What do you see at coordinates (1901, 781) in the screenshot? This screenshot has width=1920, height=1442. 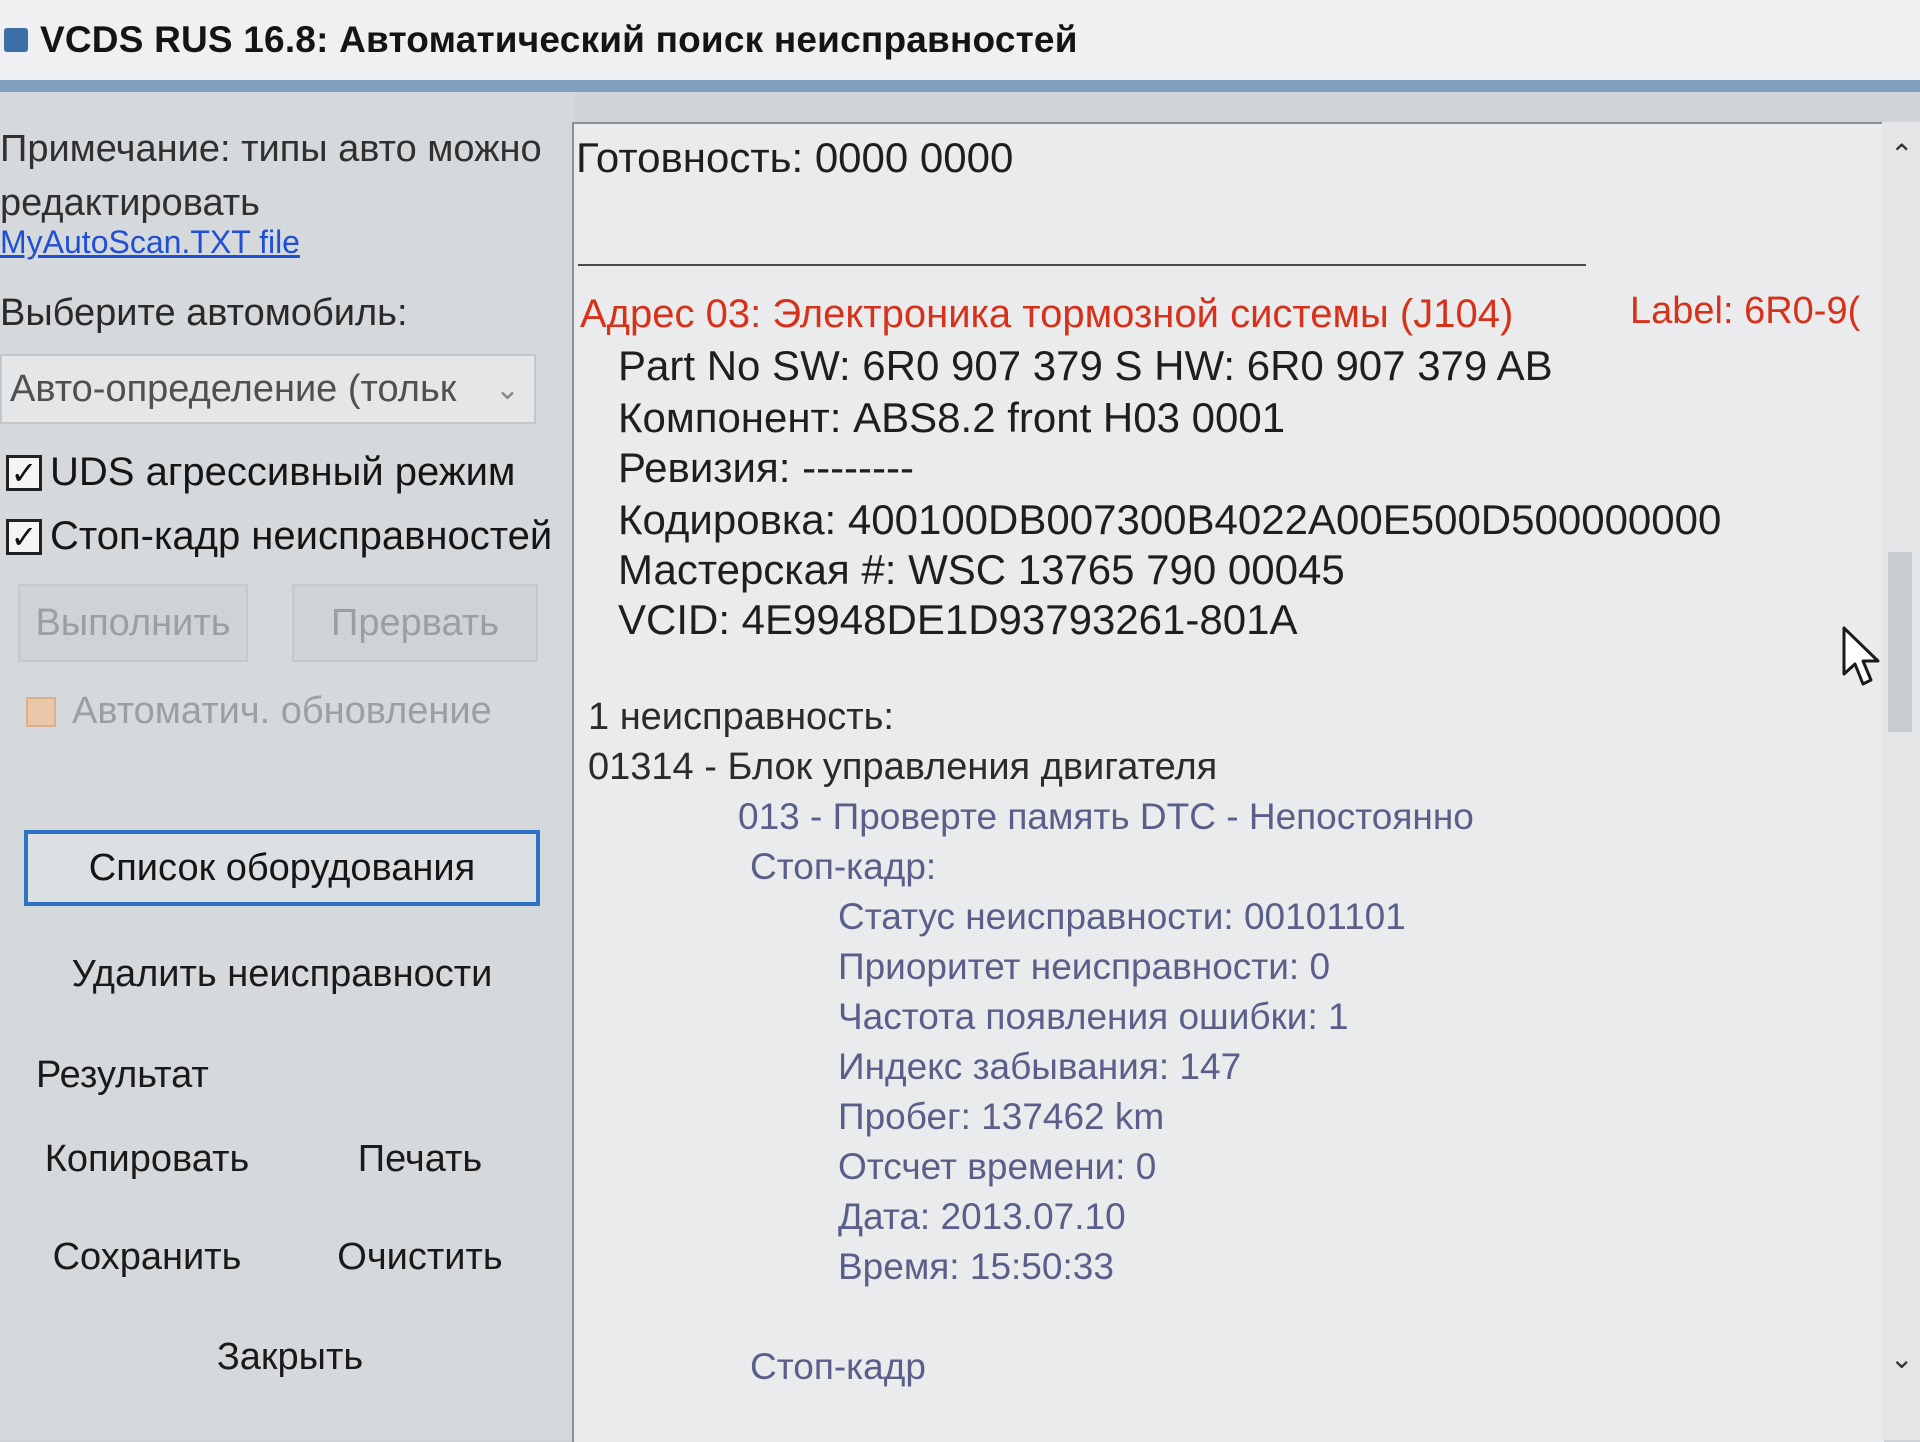 I see `output-scrollbar: ⌃ ⌄` at bounding box center [1901, 781].